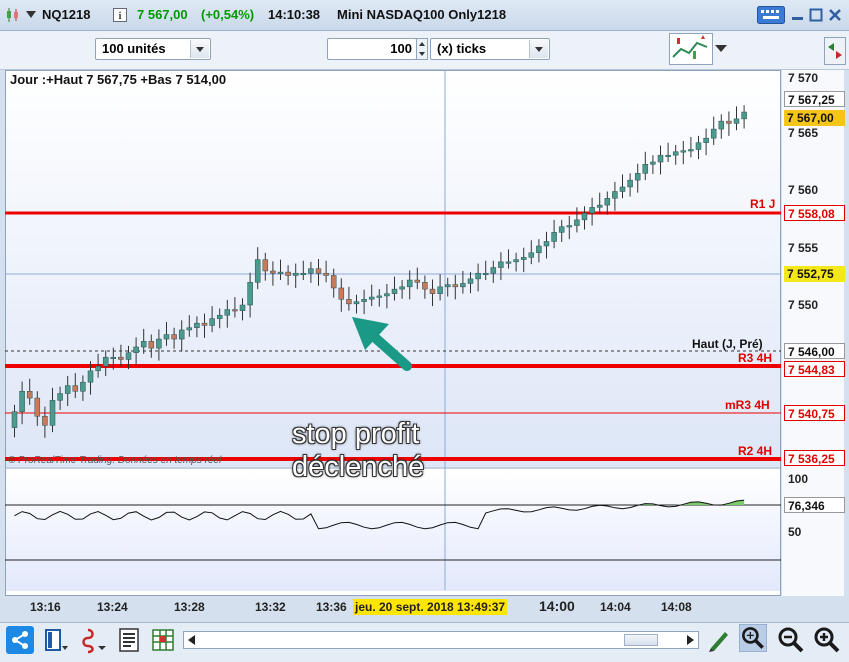 The width and height of the screenshot is (849, 662). Describe the element at coordinates (816, 15) in the screenshot. I see `maximize-icon` at that location.